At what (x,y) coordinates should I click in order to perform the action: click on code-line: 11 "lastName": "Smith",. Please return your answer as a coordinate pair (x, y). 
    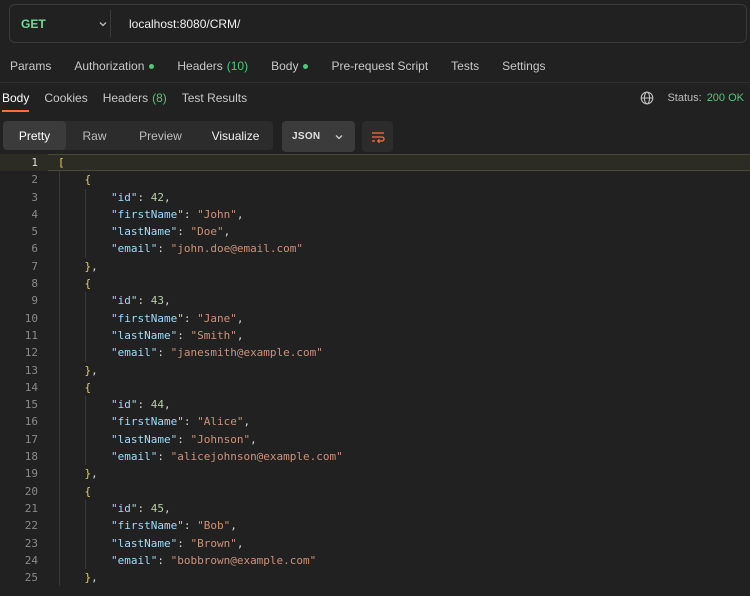
    Looking at the image, I should click on (375, 335).